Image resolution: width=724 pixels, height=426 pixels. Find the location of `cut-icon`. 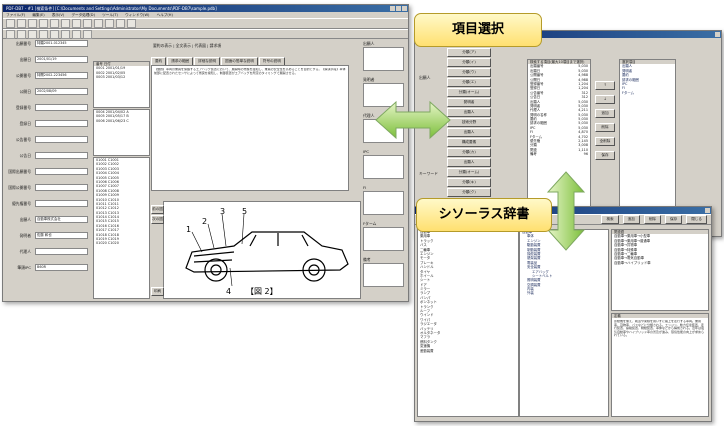

cut-icon is located at coordinates (54, 23).